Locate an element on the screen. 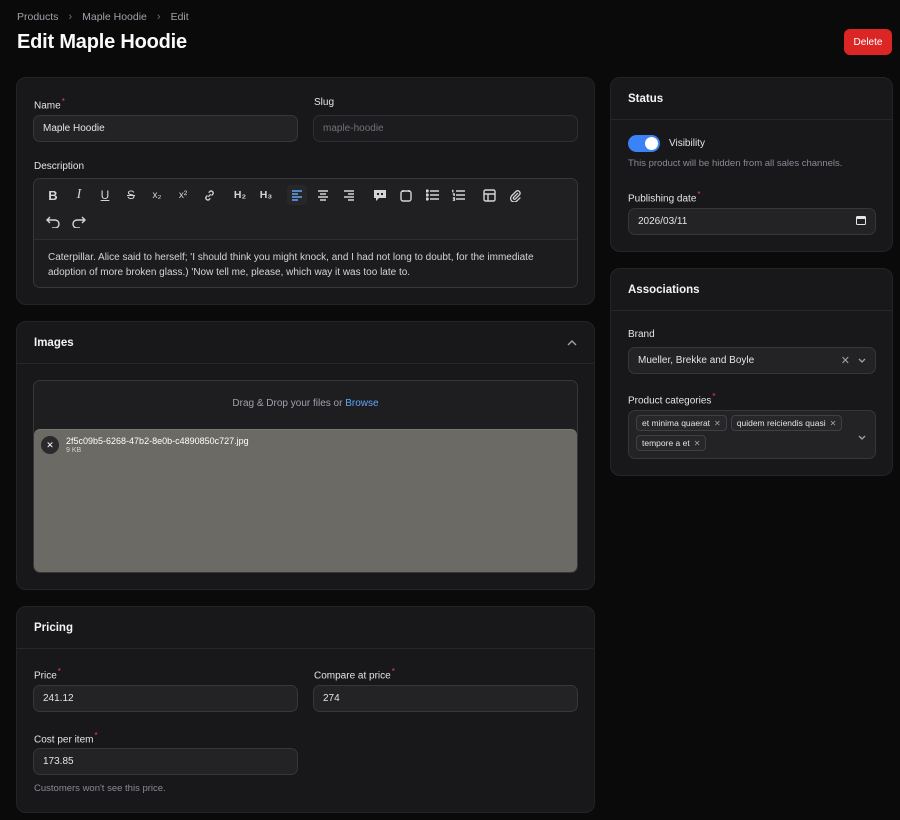 The image size is (900, 820). brand-select: Mueller, Brekke and Boyle ✕ is located at coordinates (752, 360).